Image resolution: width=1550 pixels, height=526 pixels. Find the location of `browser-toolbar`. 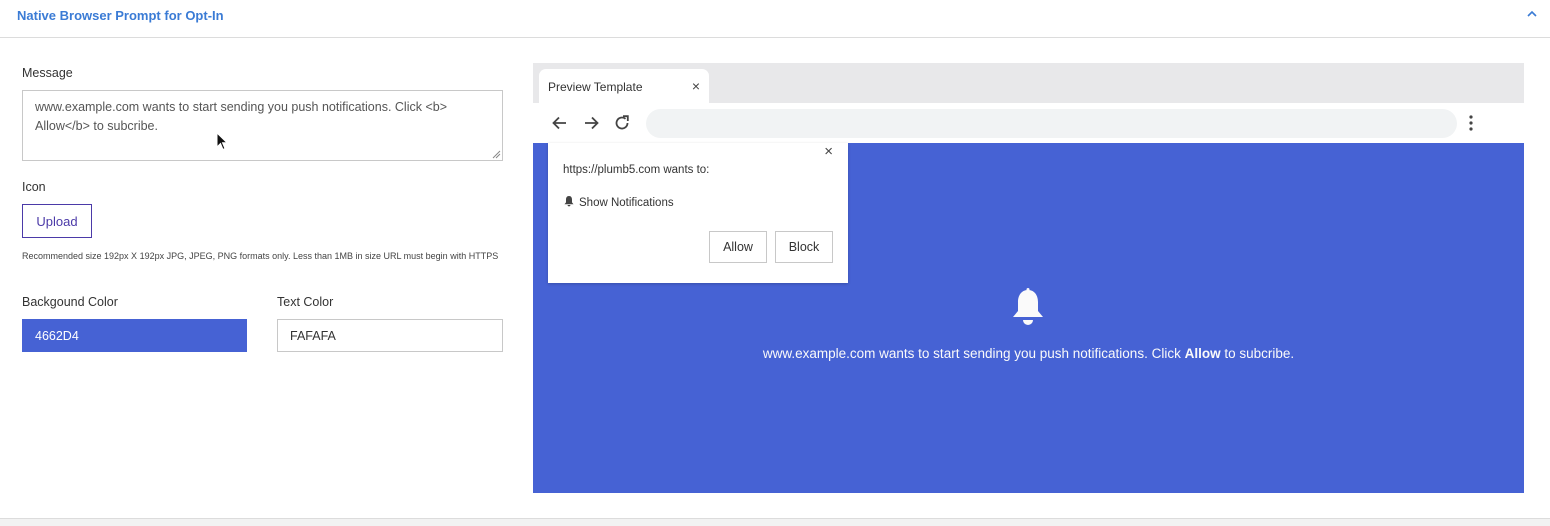

browser-toolbar is located at coordinates (1028, 123).